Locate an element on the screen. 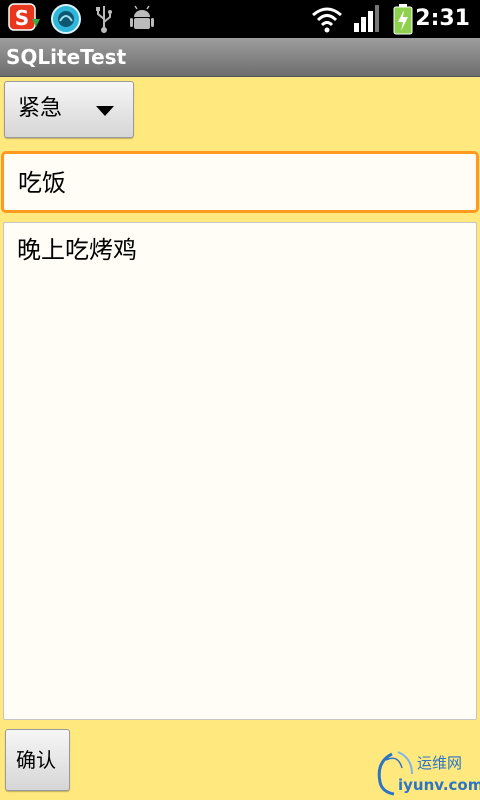  body-textarea-value: 晚上吃烤鸡 is located at coordinates (77, 250).